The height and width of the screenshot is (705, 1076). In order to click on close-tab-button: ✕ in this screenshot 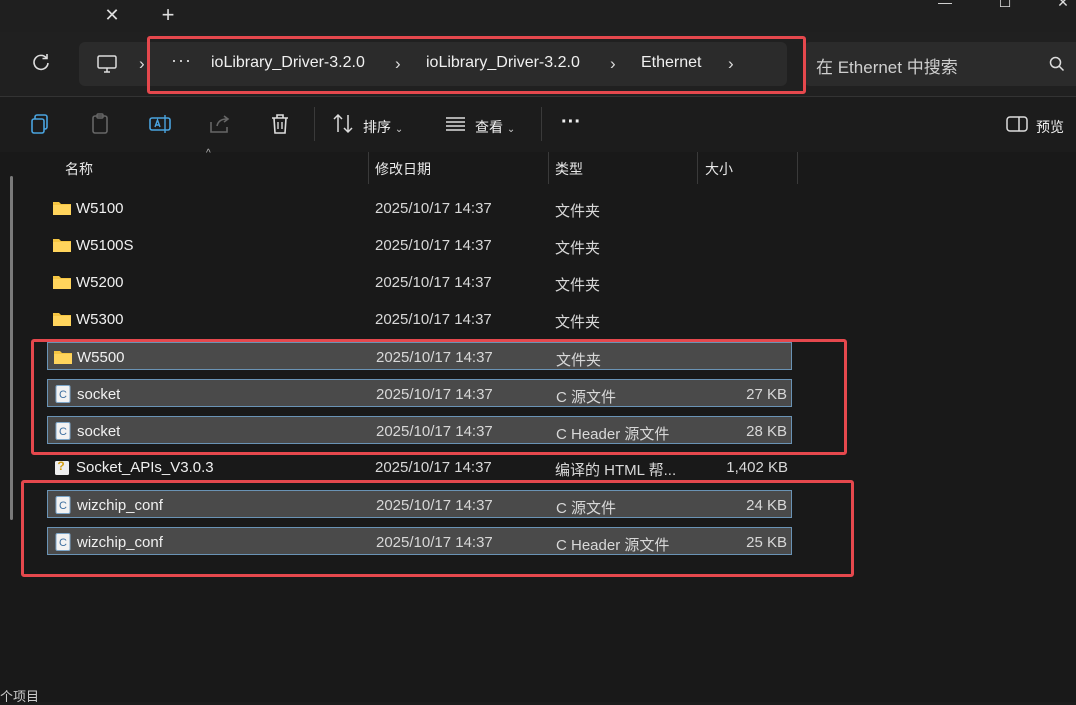, I will do `click(112, 15)`.